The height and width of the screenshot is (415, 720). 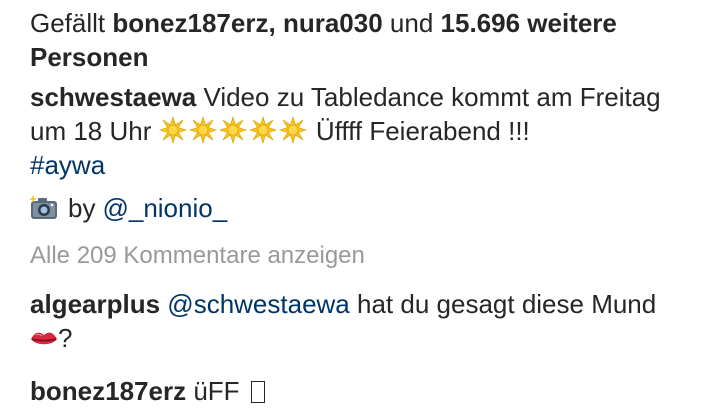 What do you see at coordinates (67, 165) in the screenshot?
I see `hashtag-link: #aywa` at bounding box center [67, 165].